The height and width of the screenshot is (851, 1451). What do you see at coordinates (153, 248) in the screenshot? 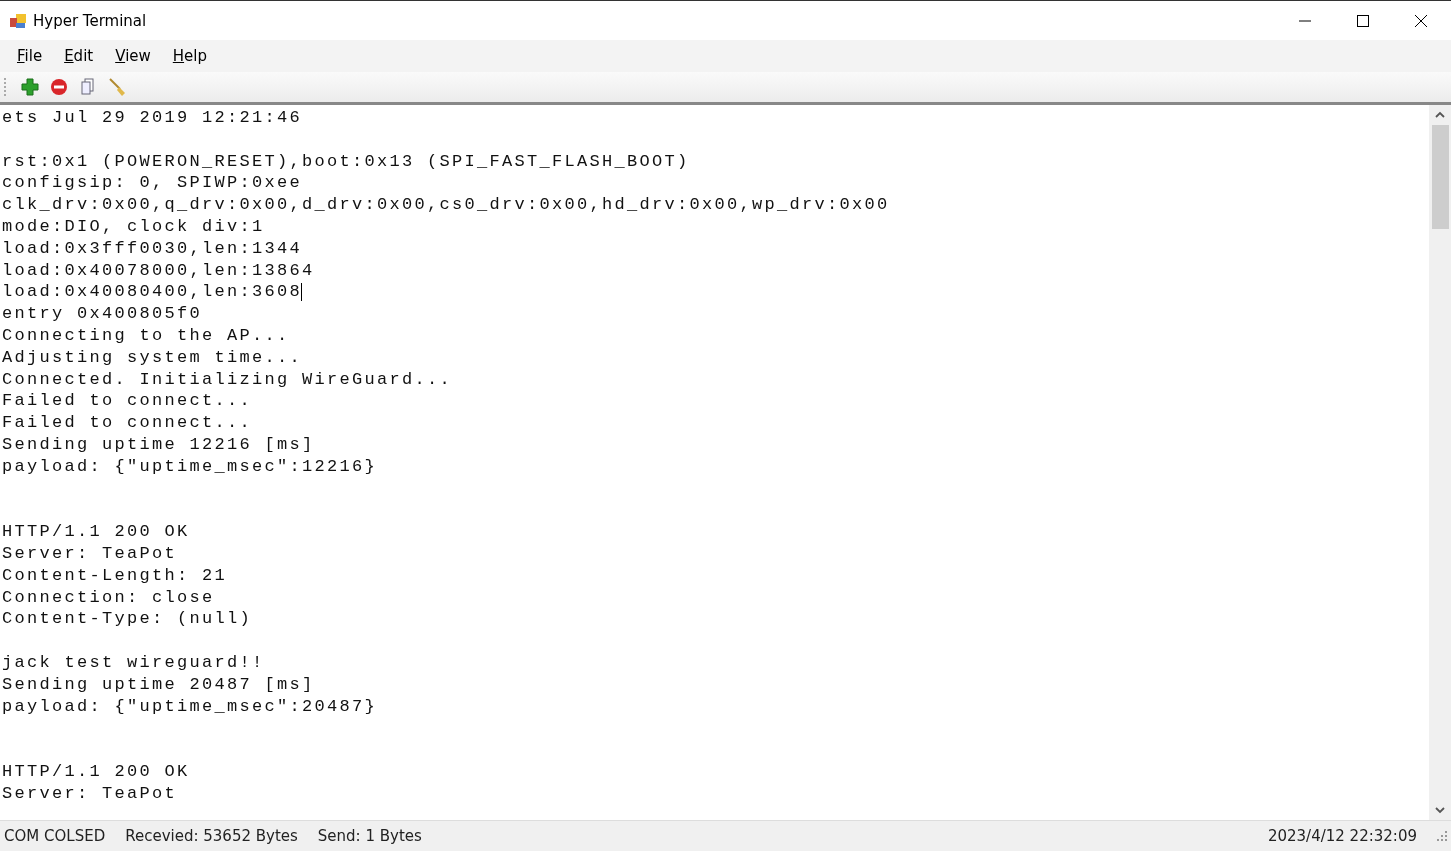
I see `terminal-line: load:0x3fff0030,len:1344` at bounding box center [153, 248].